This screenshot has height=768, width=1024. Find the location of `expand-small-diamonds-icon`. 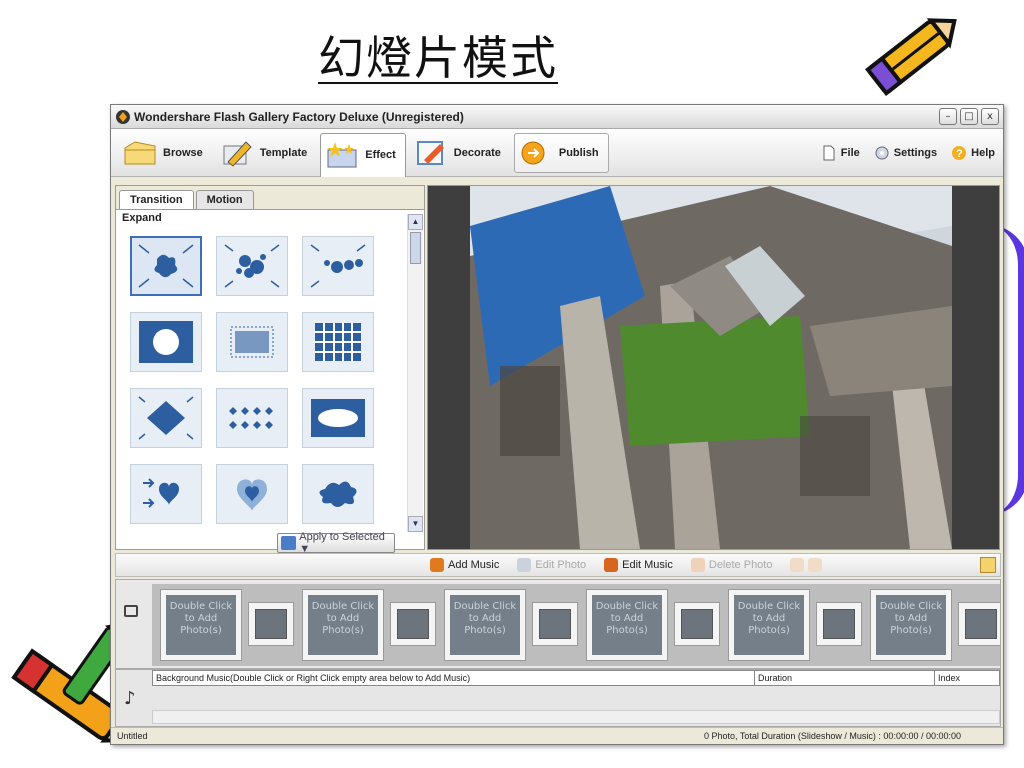

expand-small-diamonds-icon is located at coordinates (251, 418).